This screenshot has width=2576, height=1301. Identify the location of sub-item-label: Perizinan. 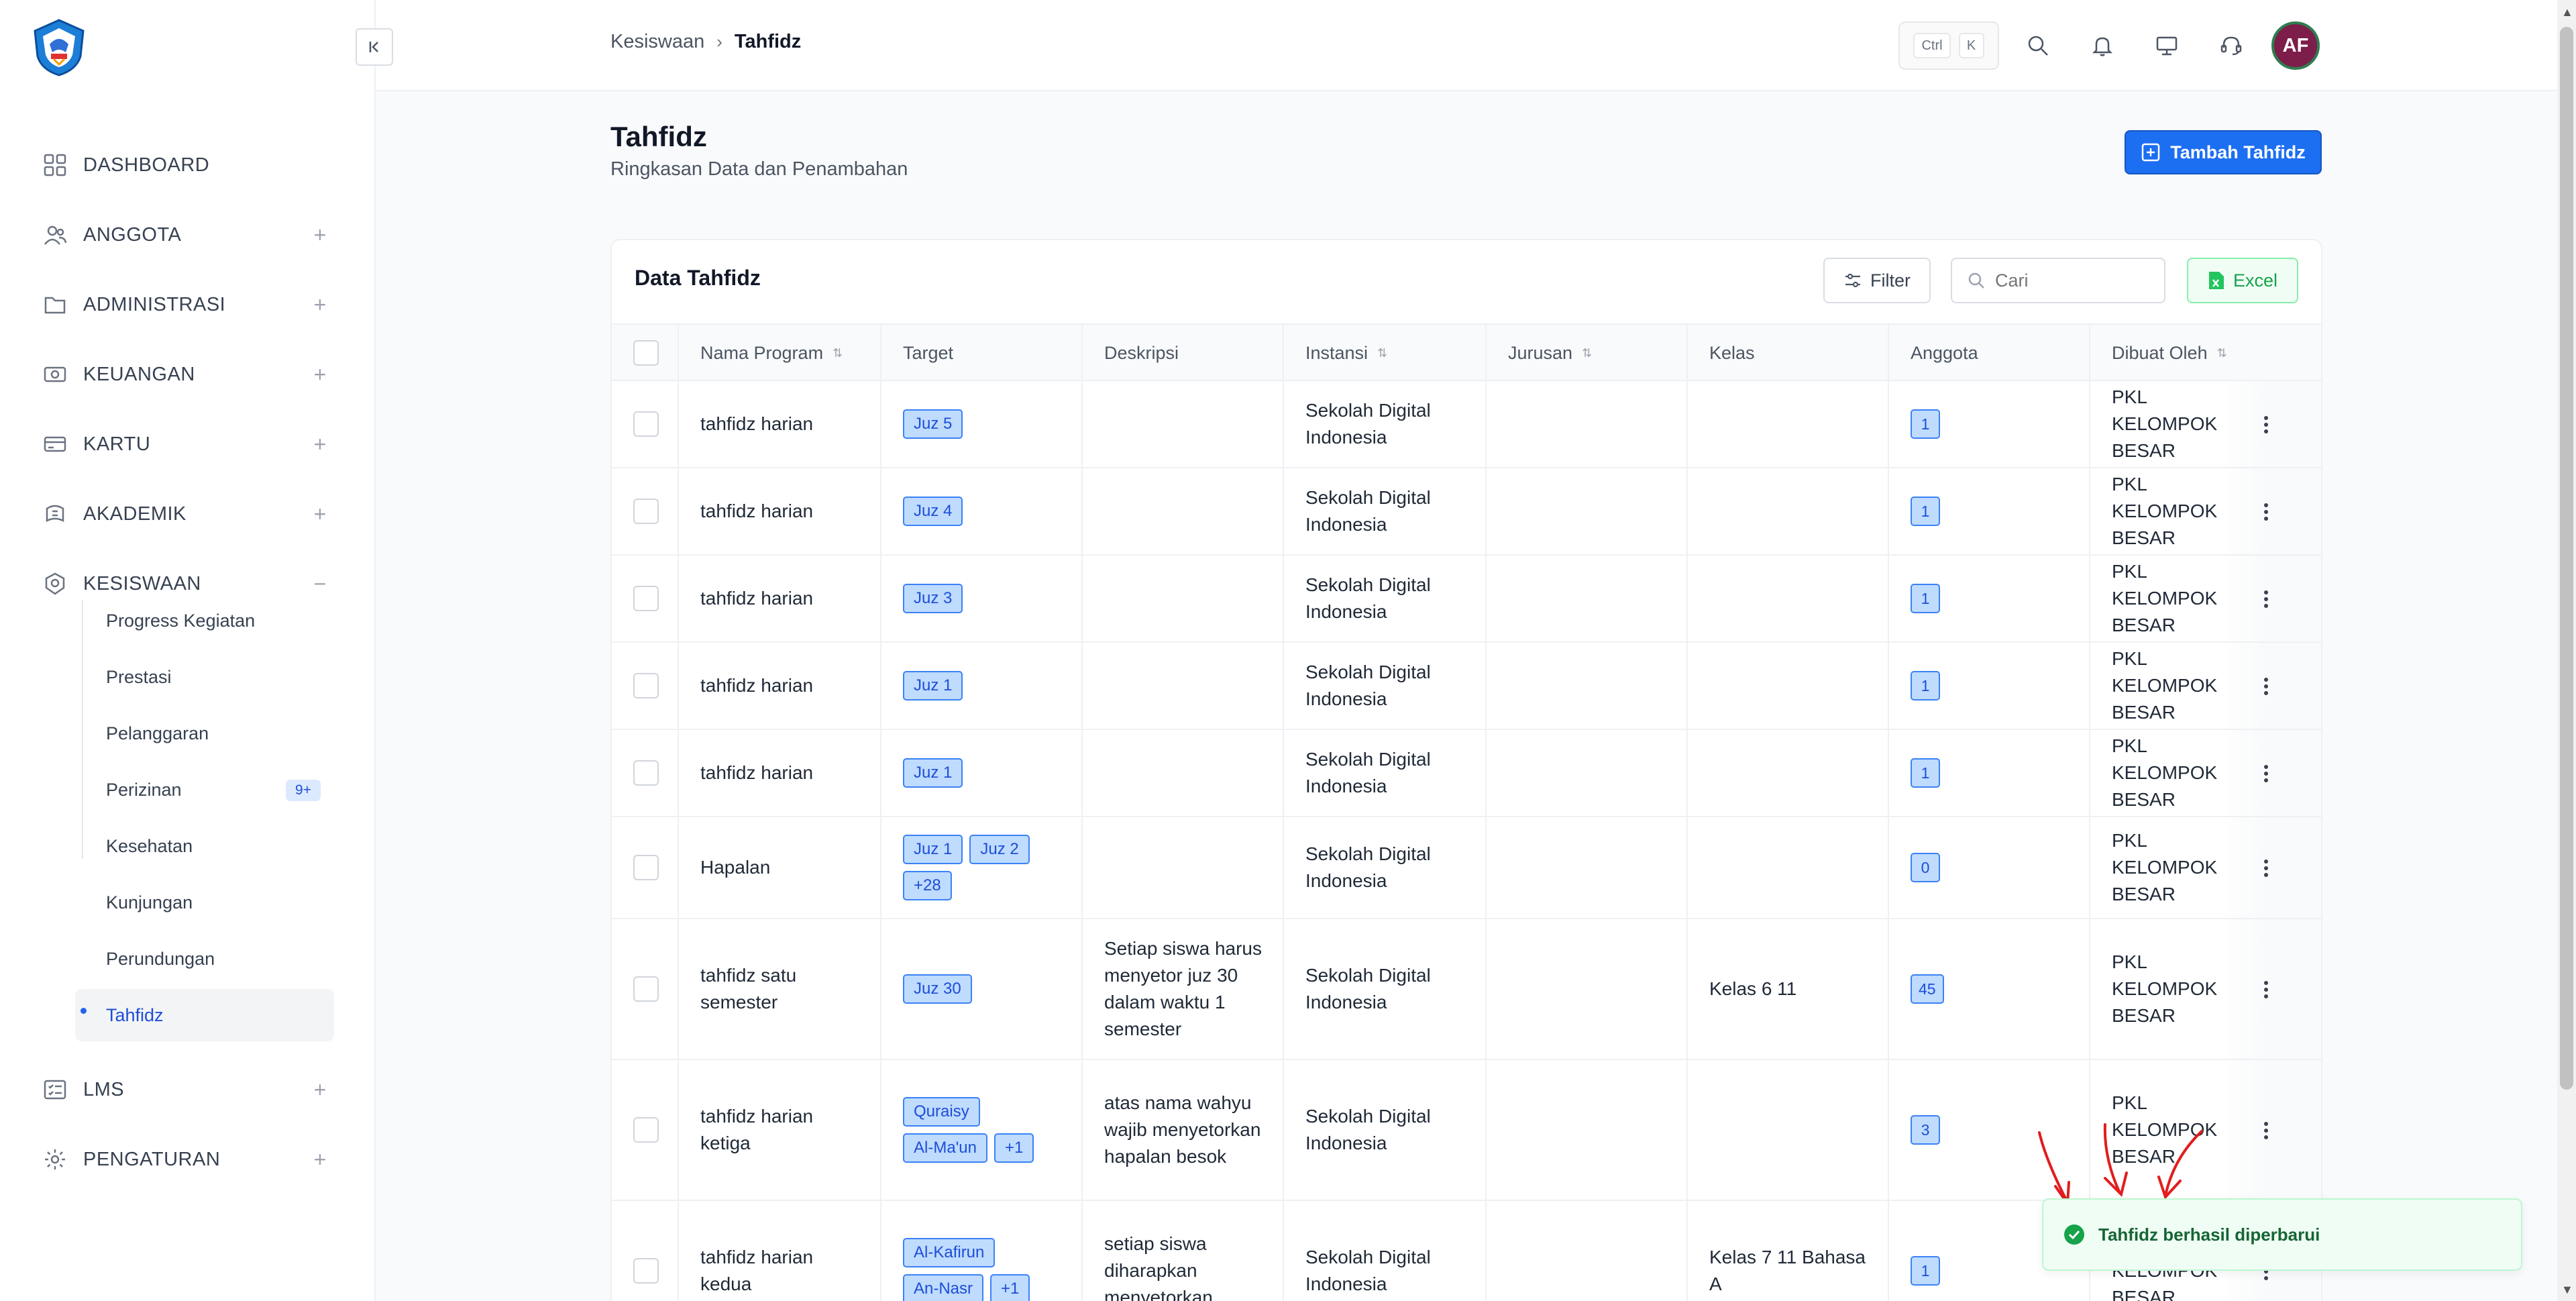
(144, 789).